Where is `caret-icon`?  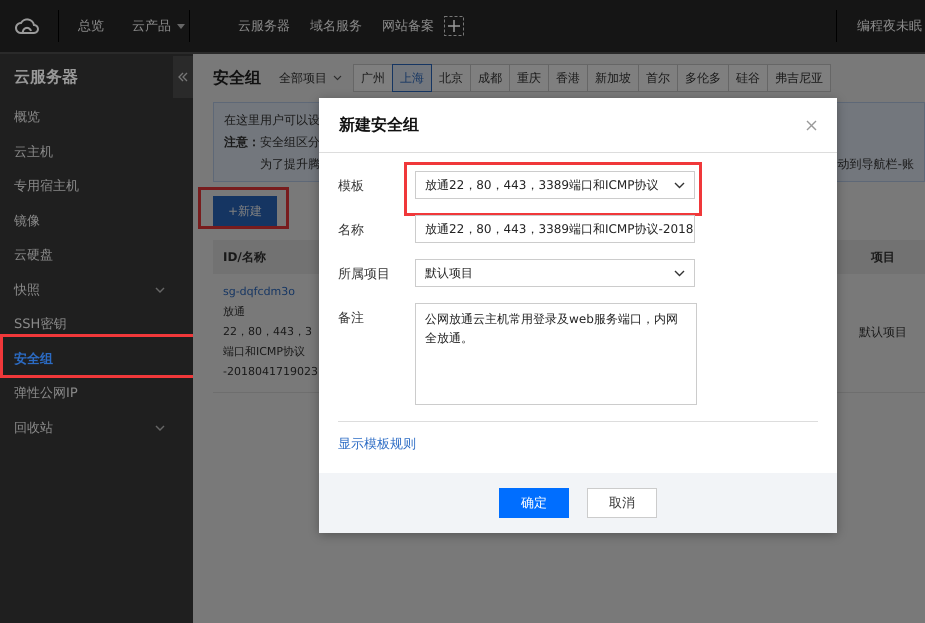 caret-icon is located at coordinates (181, 26).